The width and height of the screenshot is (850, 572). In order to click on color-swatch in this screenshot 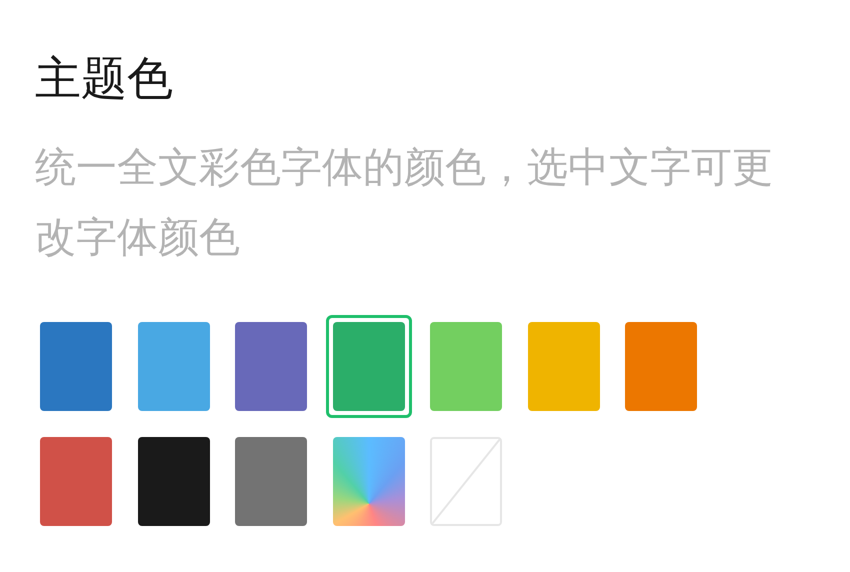, I will do `click(369, 366)`.